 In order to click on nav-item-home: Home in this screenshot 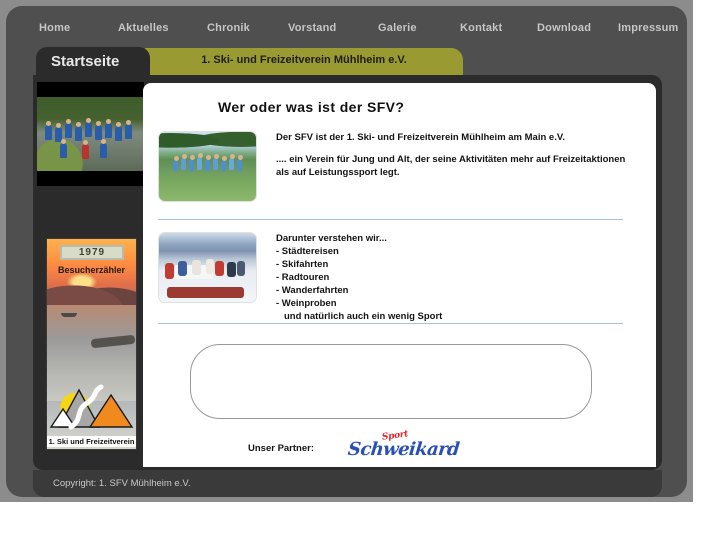, I will do `click(54, 28)`.